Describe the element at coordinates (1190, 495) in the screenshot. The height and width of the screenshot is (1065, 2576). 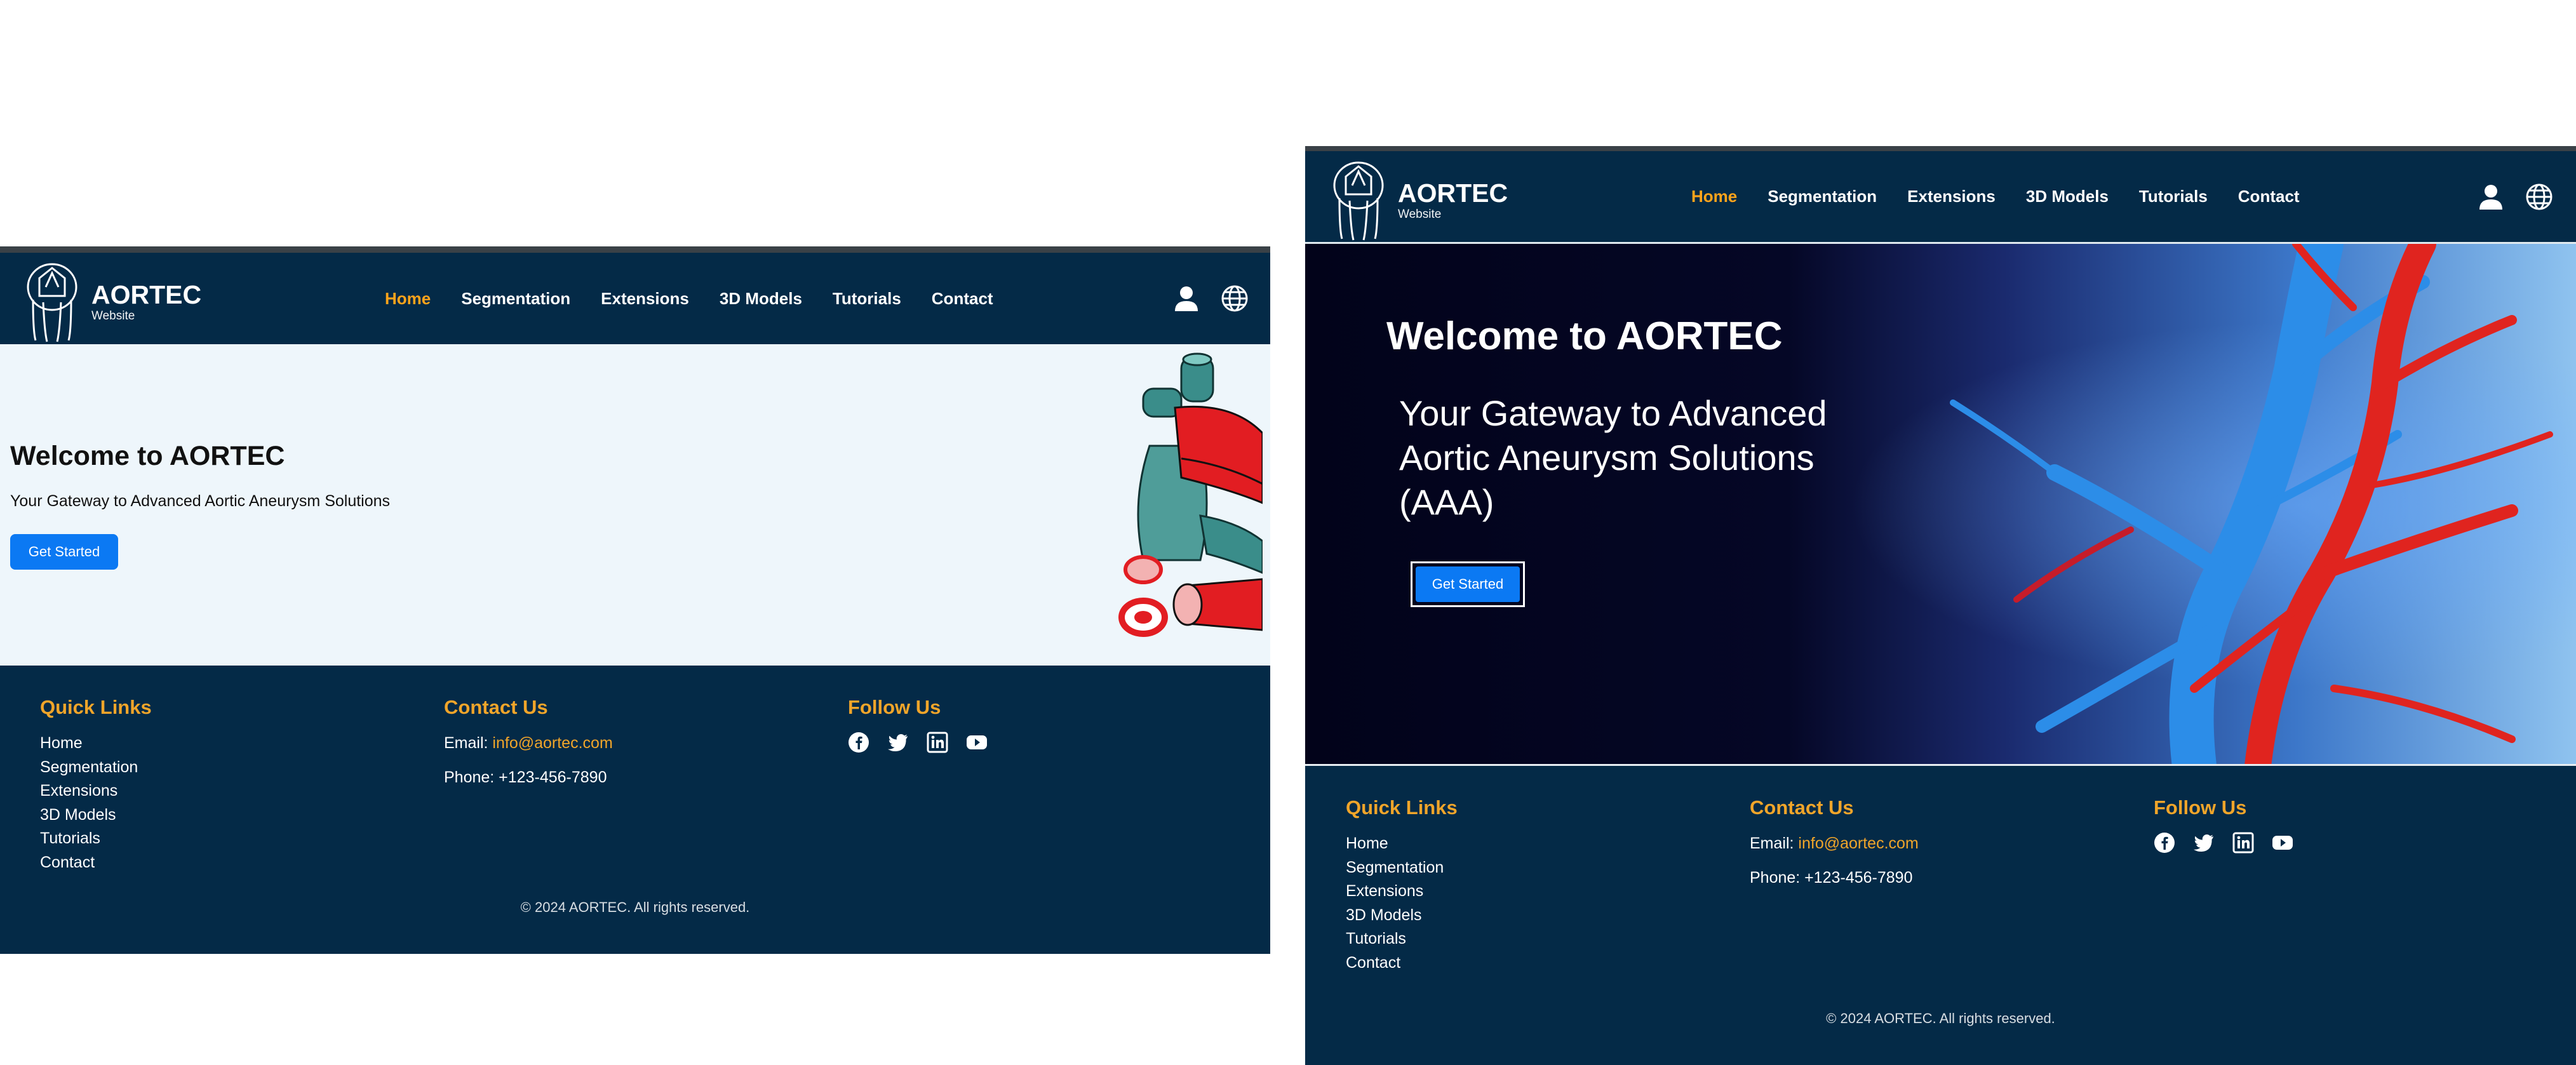
I see `heart-illustration` at that location.